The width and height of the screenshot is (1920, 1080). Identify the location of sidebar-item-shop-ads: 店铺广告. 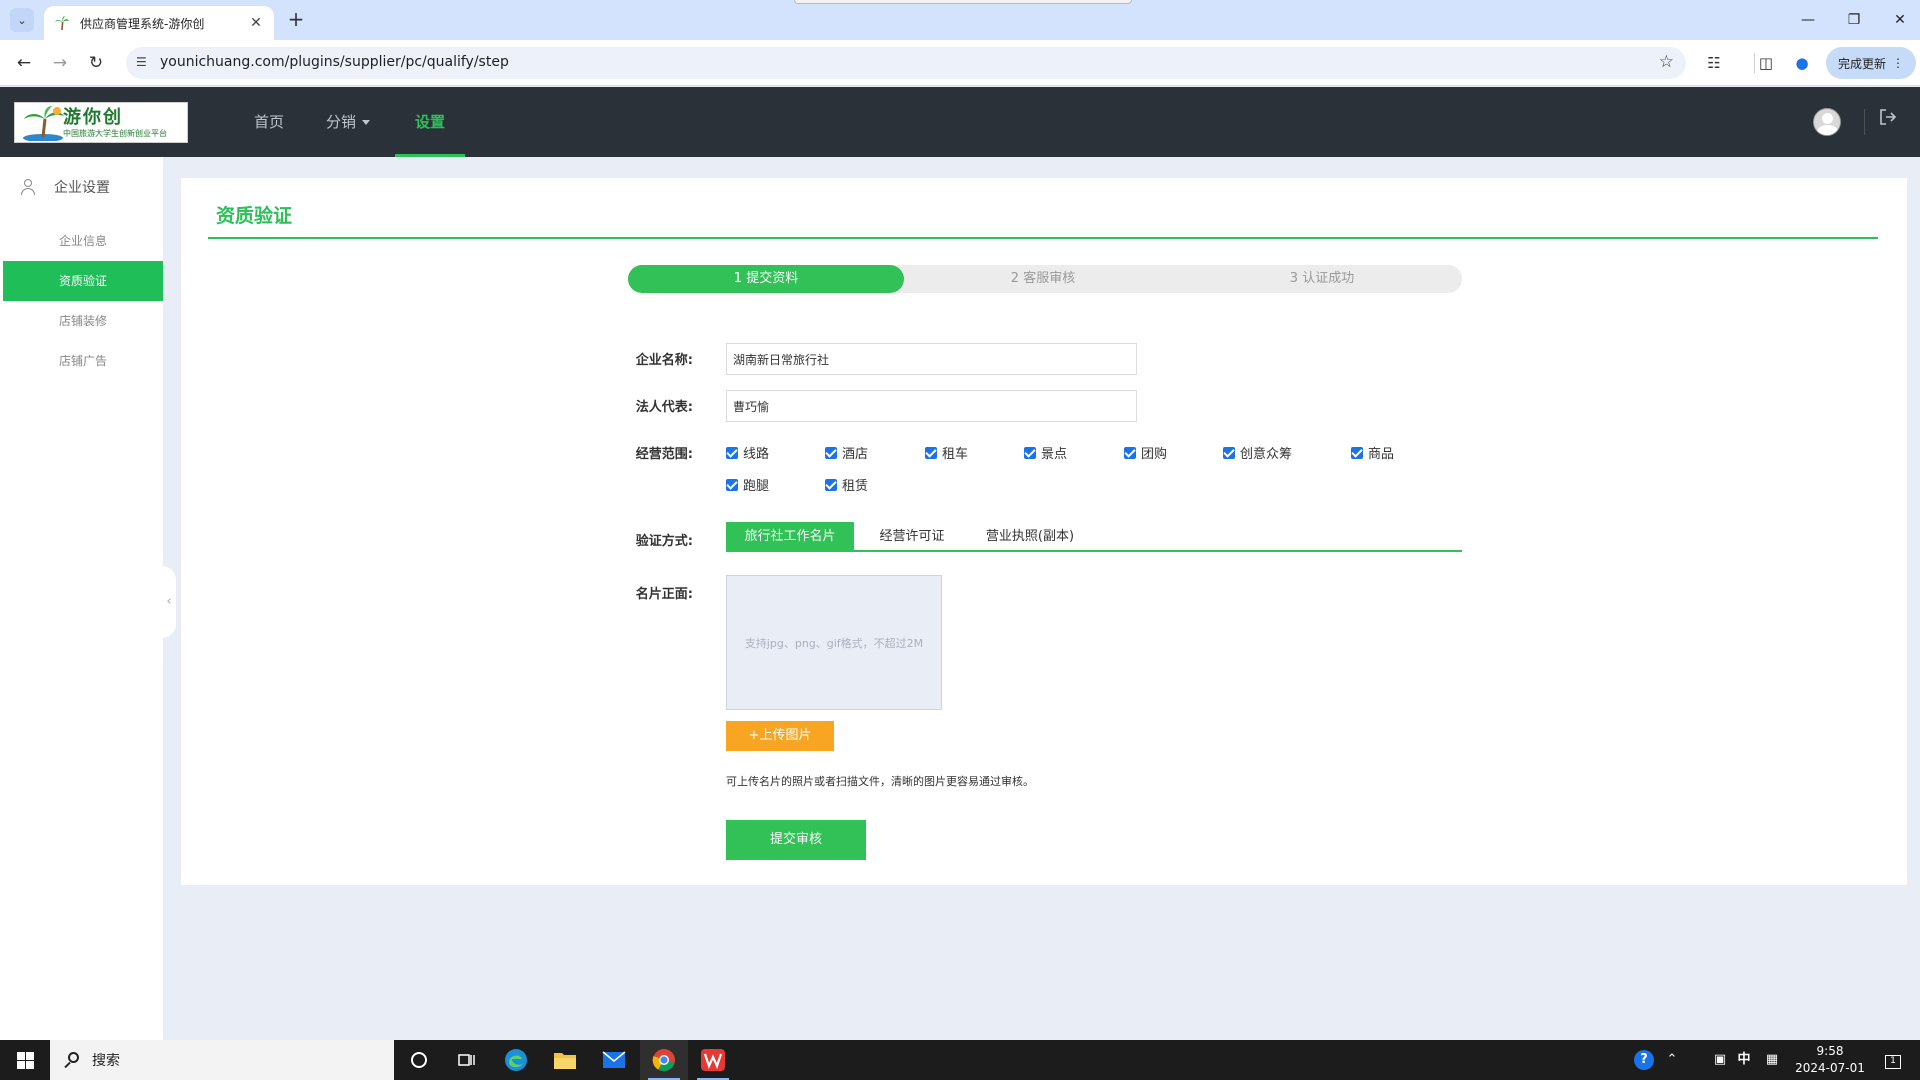
(83, 361).